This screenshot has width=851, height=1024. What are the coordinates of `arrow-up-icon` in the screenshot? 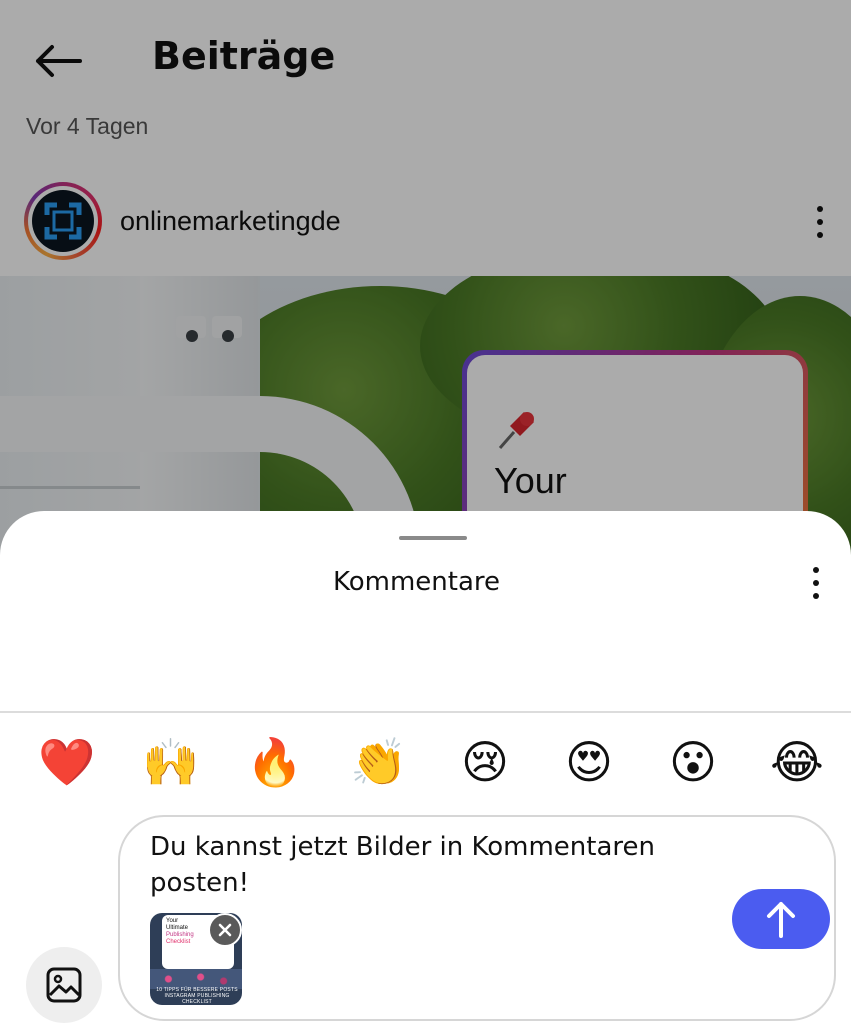 It's located at (781, 920).